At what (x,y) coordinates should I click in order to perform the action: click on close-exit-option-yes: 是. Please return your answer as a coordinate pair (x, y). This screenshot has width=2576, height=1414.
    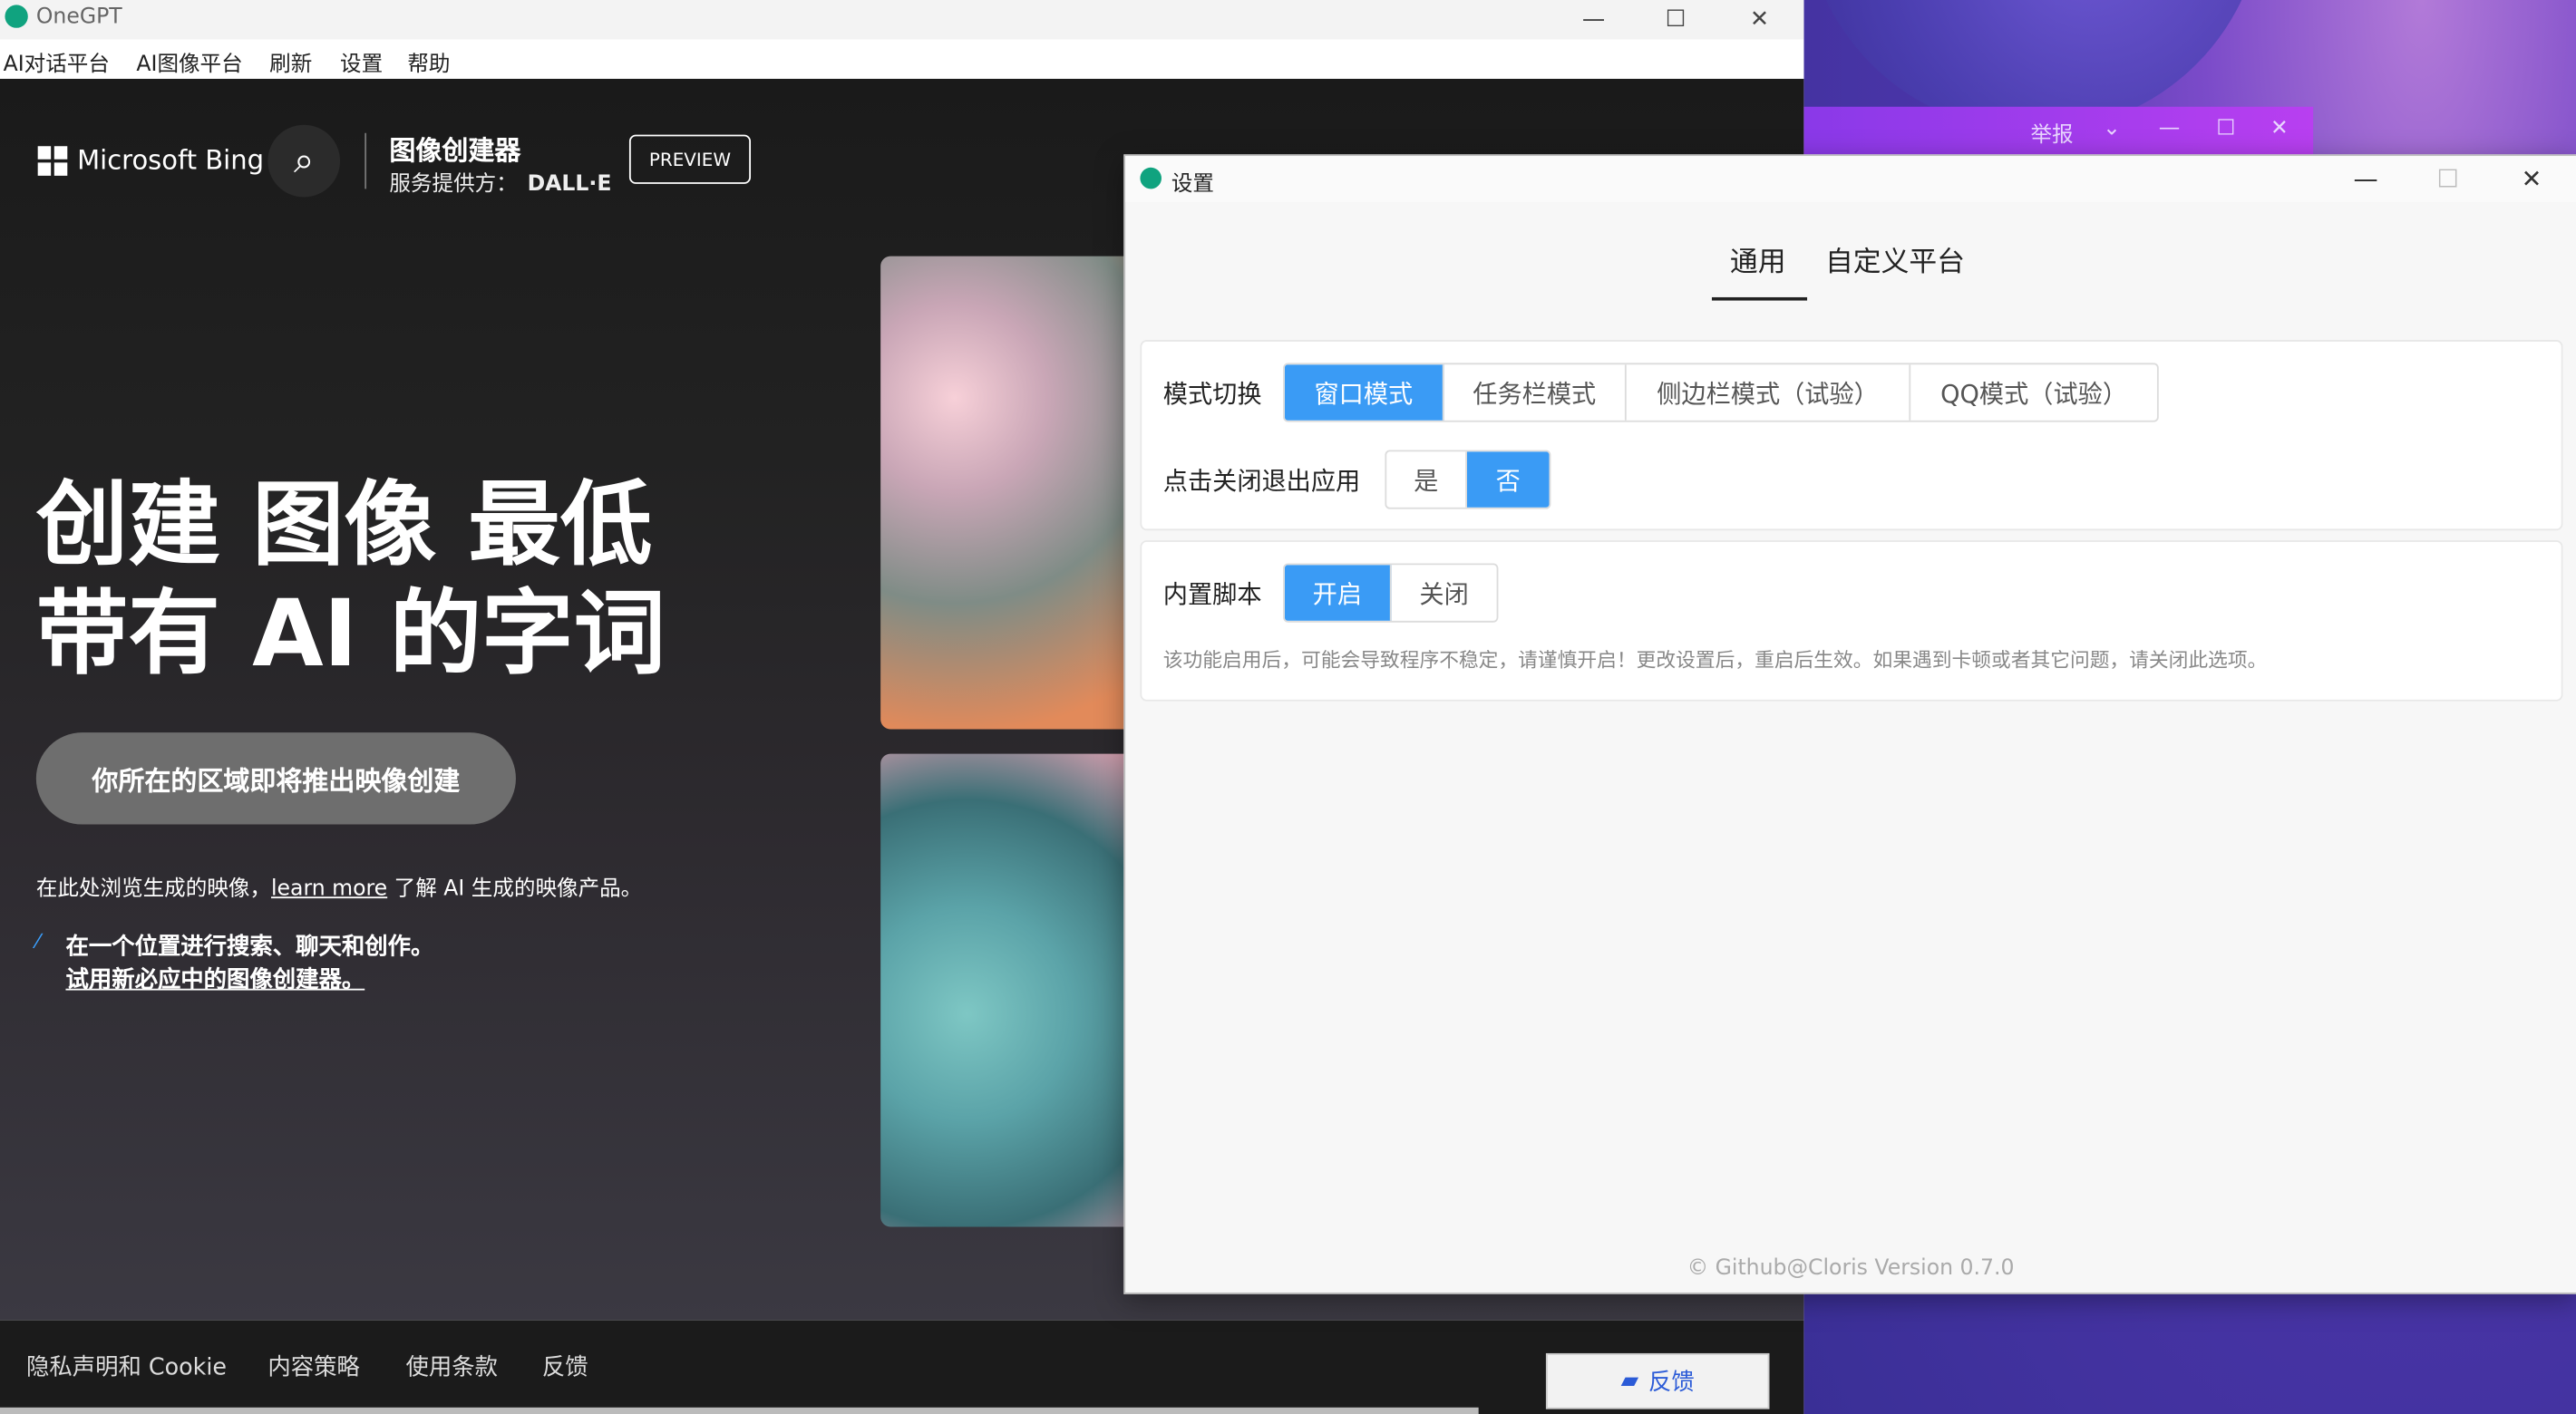
    Looking at the image, I should click on (1426, 479).